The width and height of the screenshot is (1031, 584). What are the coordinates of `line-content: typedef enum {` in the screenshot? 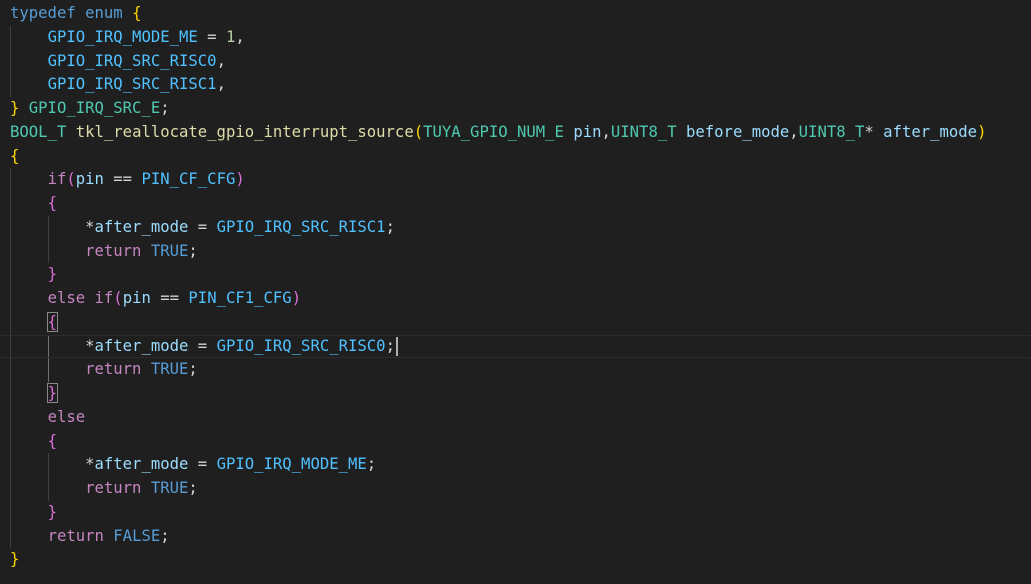 It's located at (75, 14).